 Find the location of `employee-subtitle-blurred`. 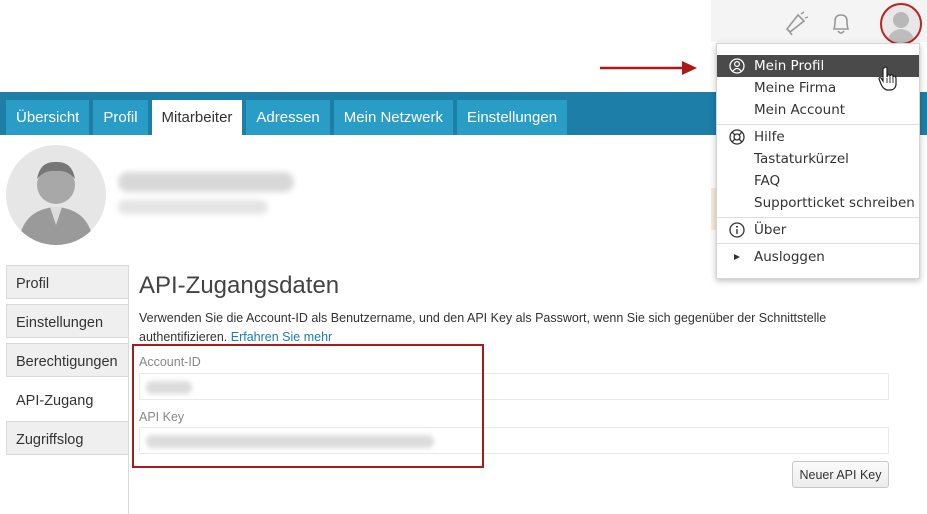

employee-subtitle-blurred is located at coordinates (193, 207).